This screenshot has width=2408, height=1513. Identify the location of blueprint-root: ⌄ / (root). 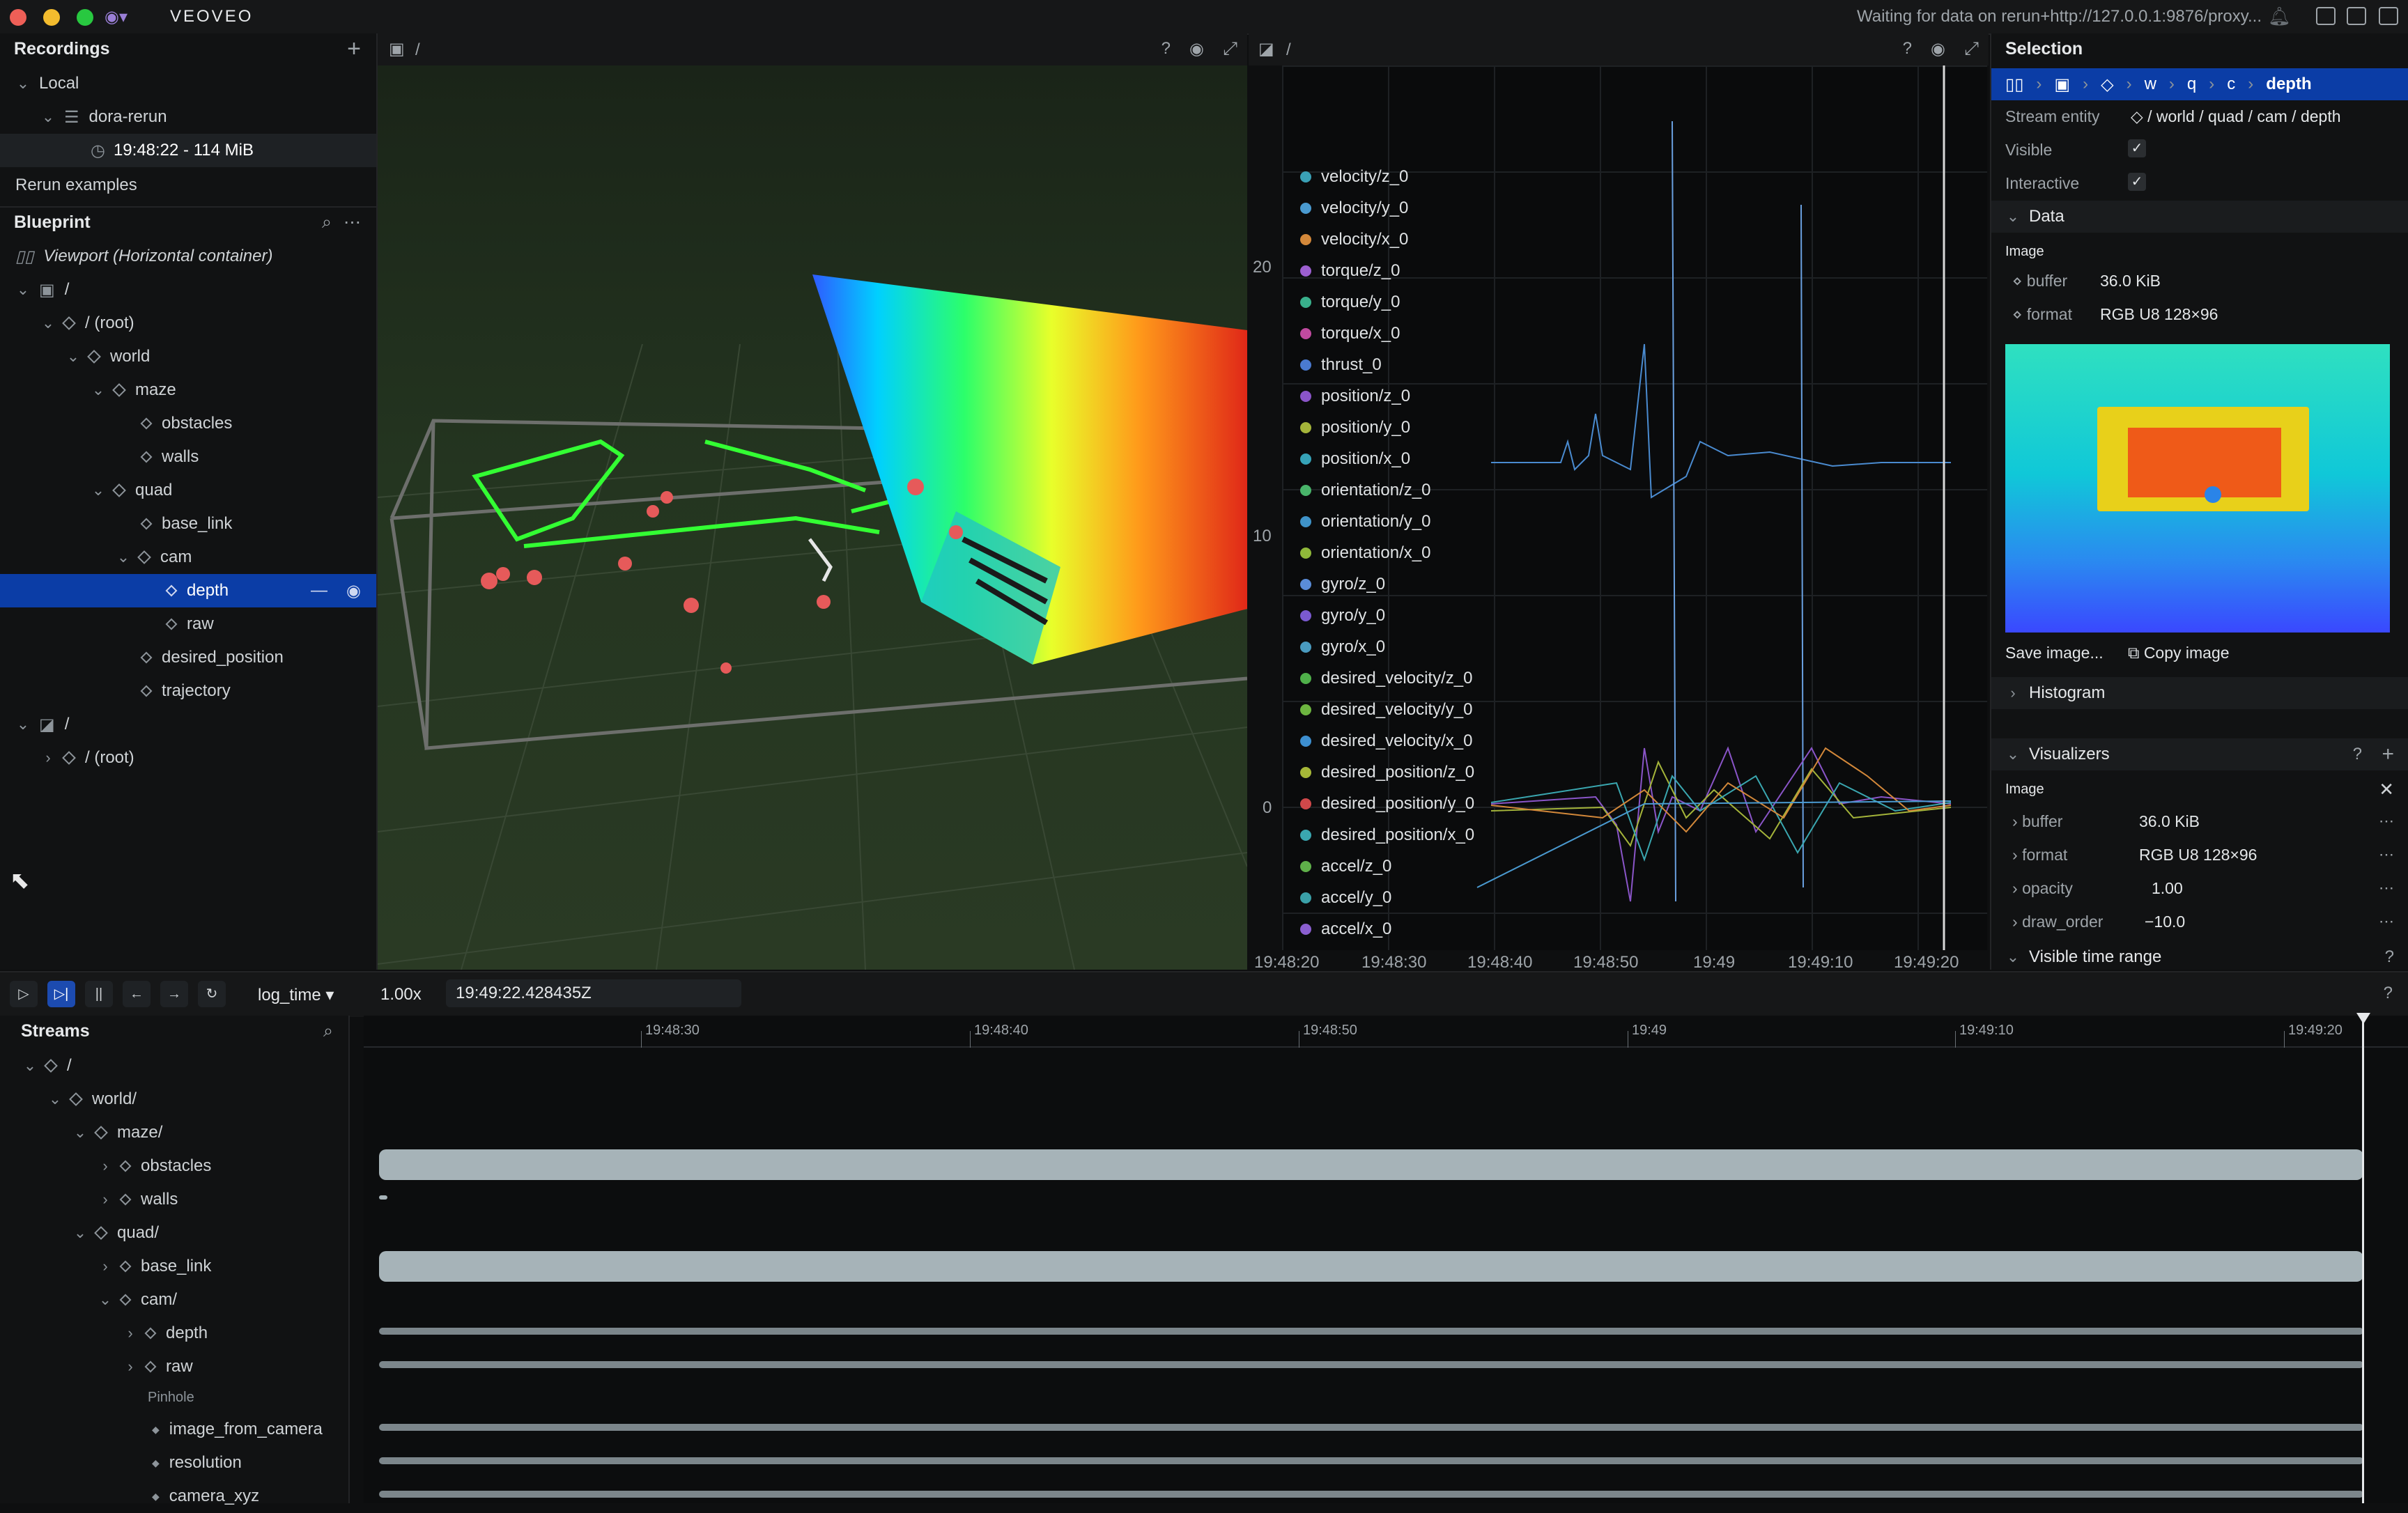
(87, 324).